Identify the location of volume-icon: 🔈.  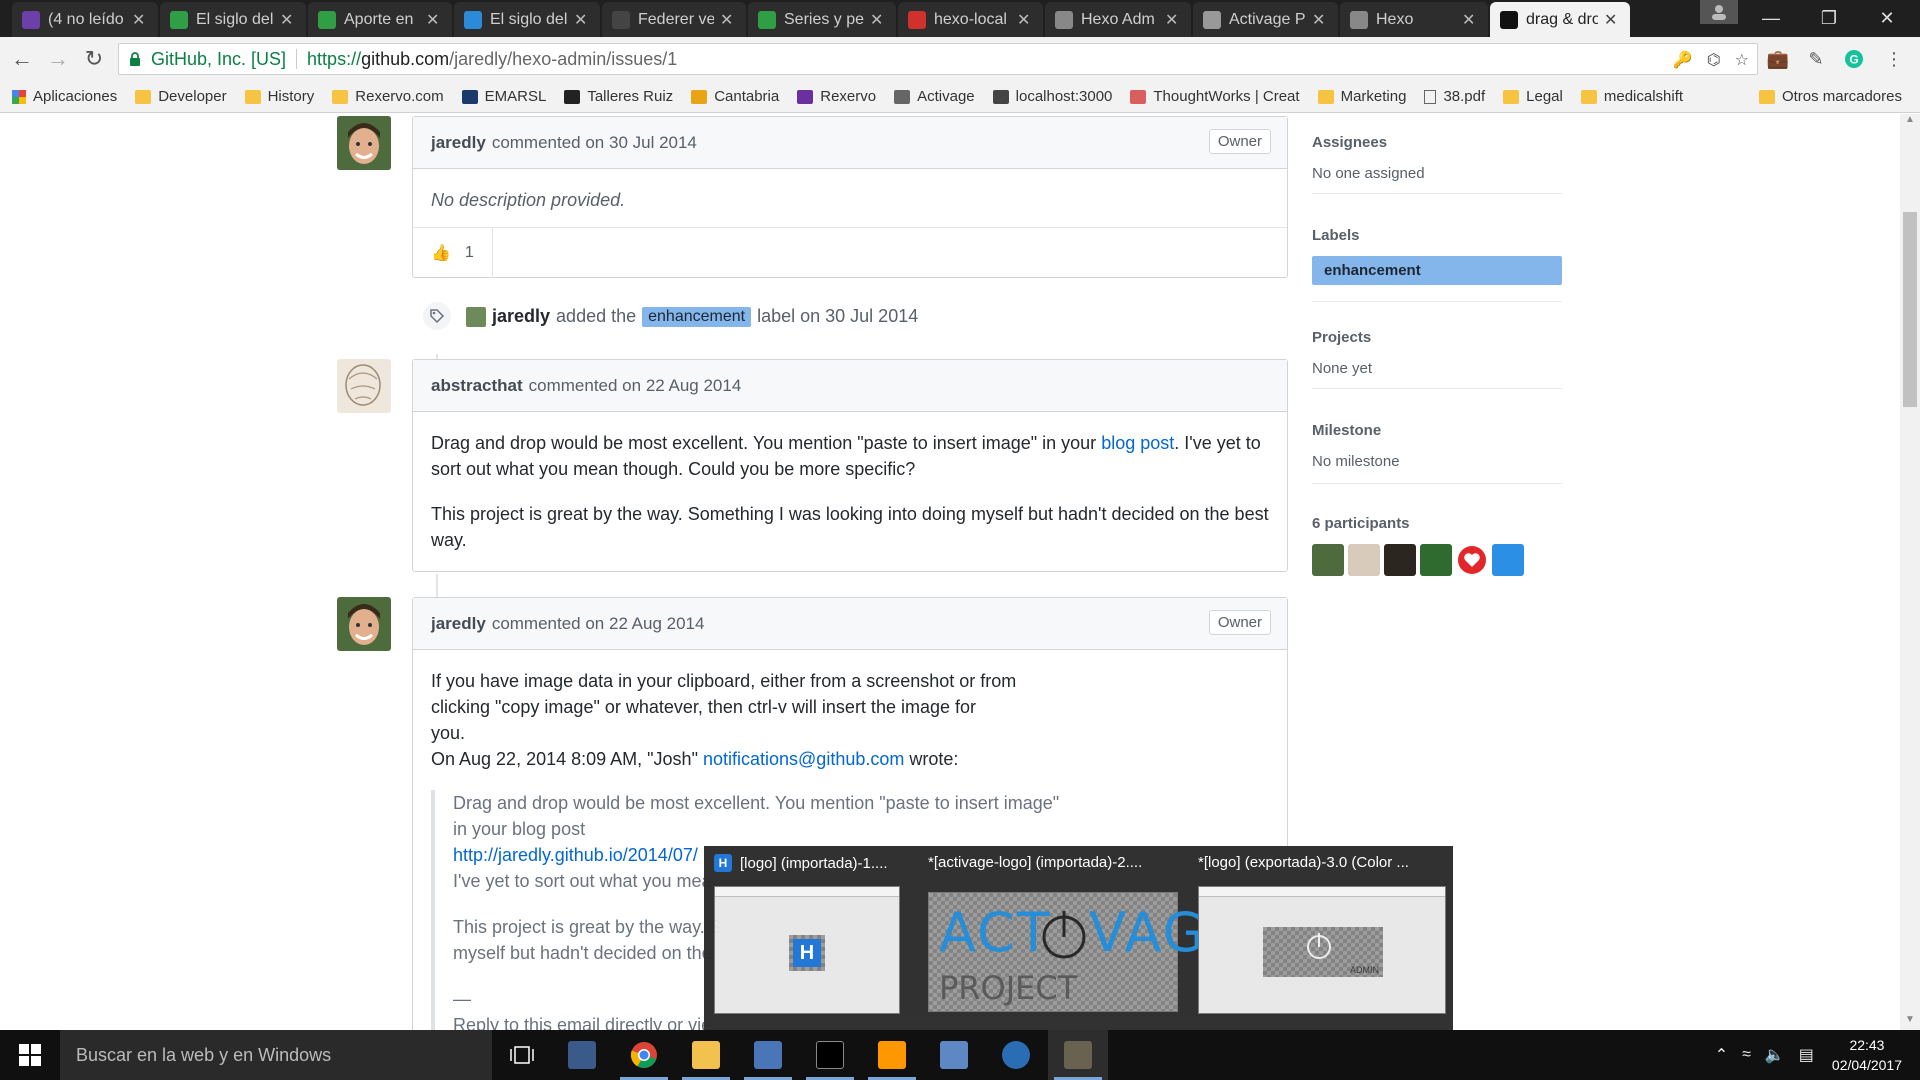
(1775, 1055).